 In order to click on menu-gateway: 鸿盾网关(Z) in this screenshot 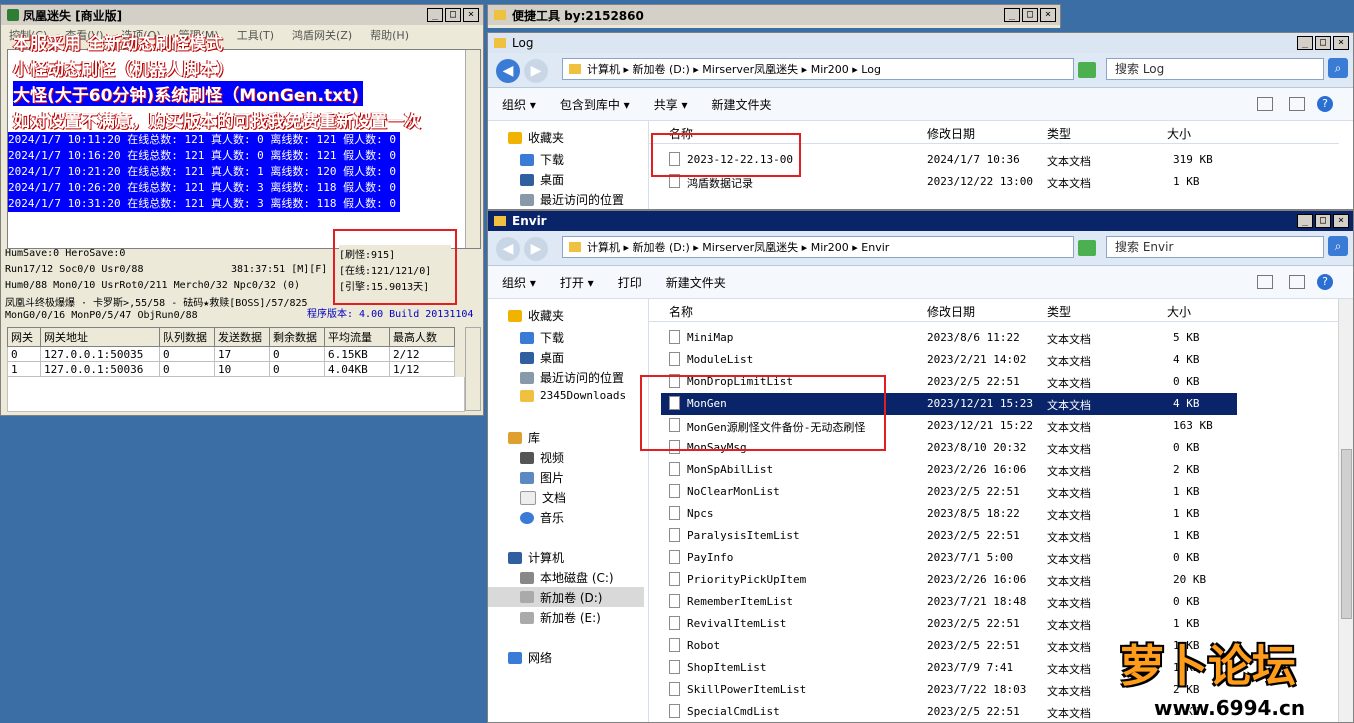, I will do `click(322, 35)`.